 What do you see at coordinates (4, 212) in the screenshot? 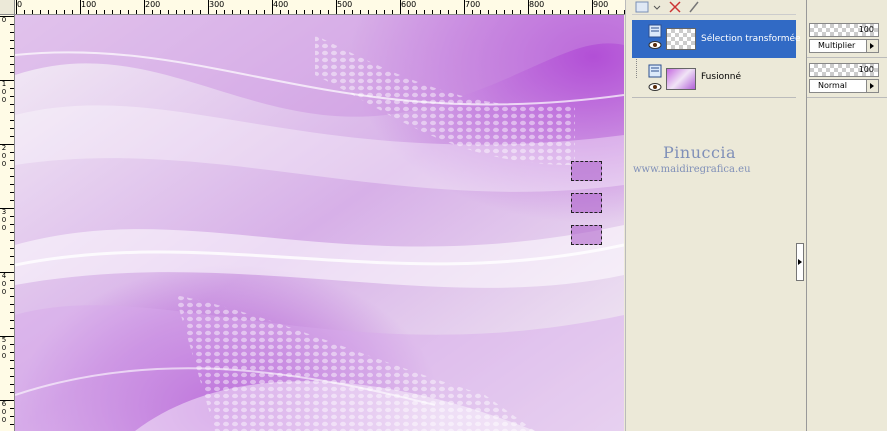
I see `ruler-label: 3` at bounding box center [4, 212].